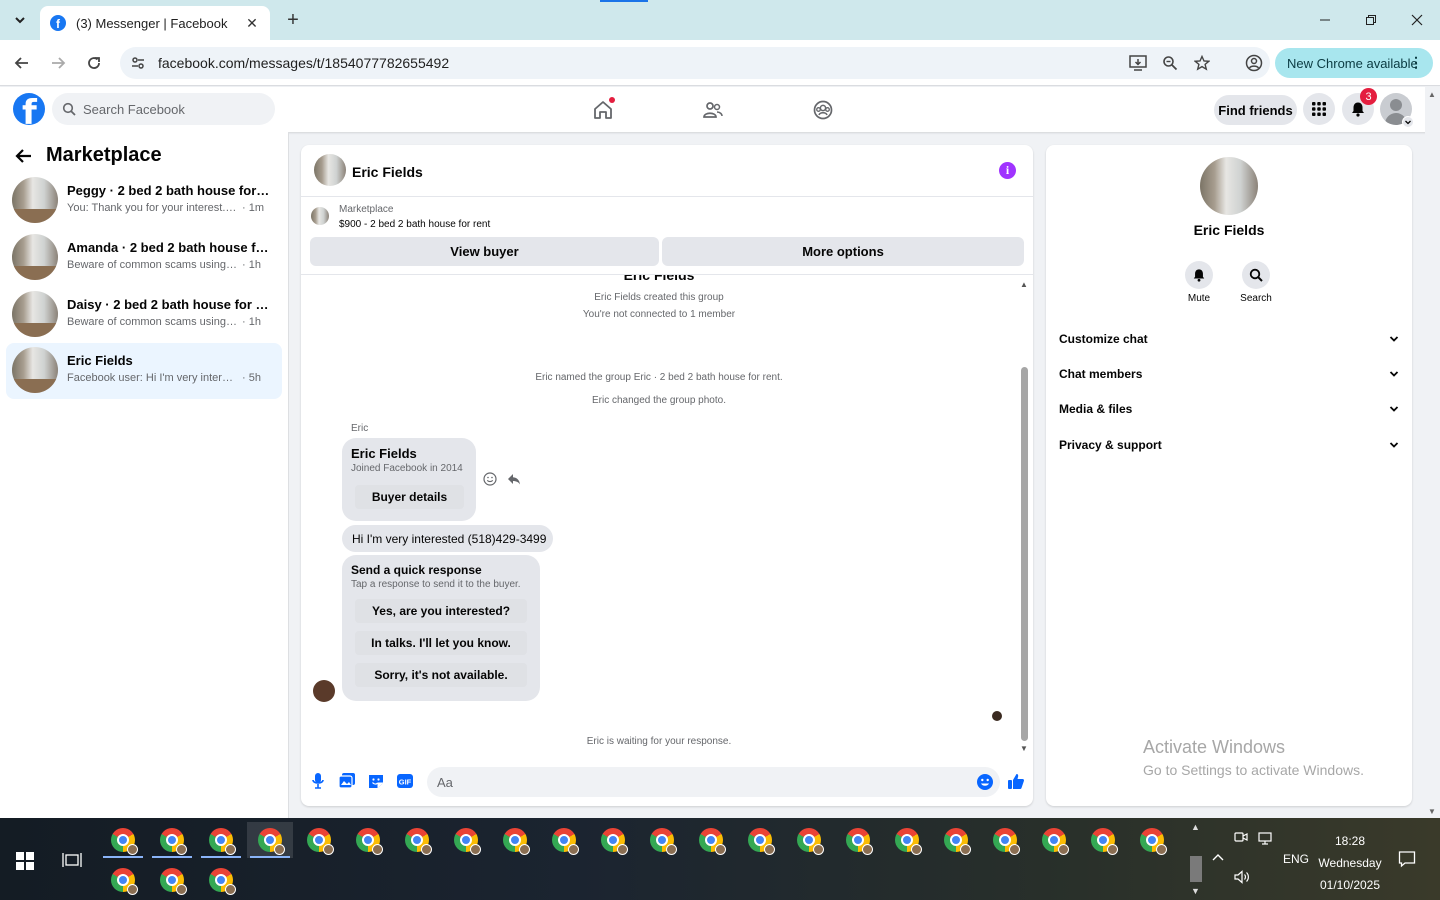  What do you see at coordinates (1242, 877) in the screenshot?
I see `volume-icon` at bounding box center [1242, 877].